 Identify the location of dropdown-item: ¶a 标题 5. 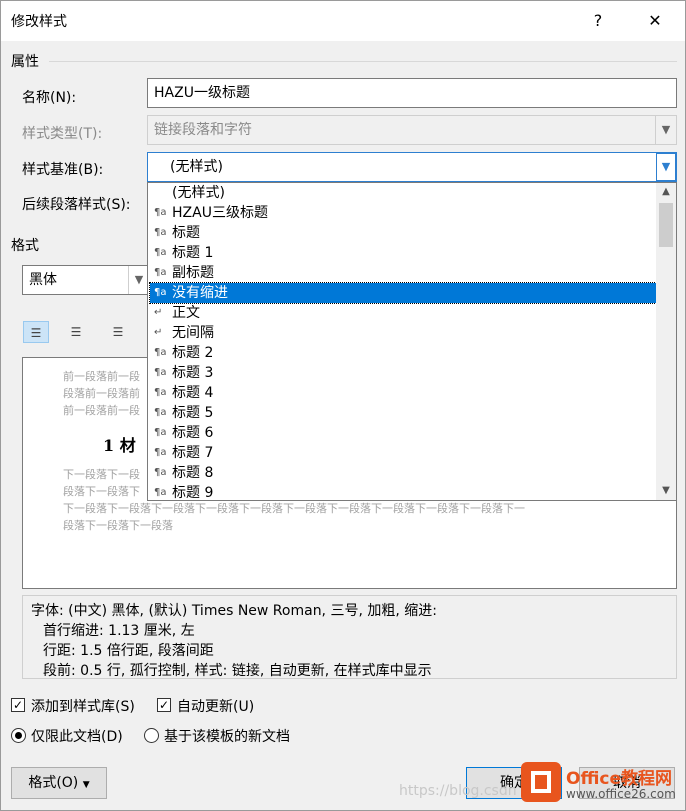
(403, 413).